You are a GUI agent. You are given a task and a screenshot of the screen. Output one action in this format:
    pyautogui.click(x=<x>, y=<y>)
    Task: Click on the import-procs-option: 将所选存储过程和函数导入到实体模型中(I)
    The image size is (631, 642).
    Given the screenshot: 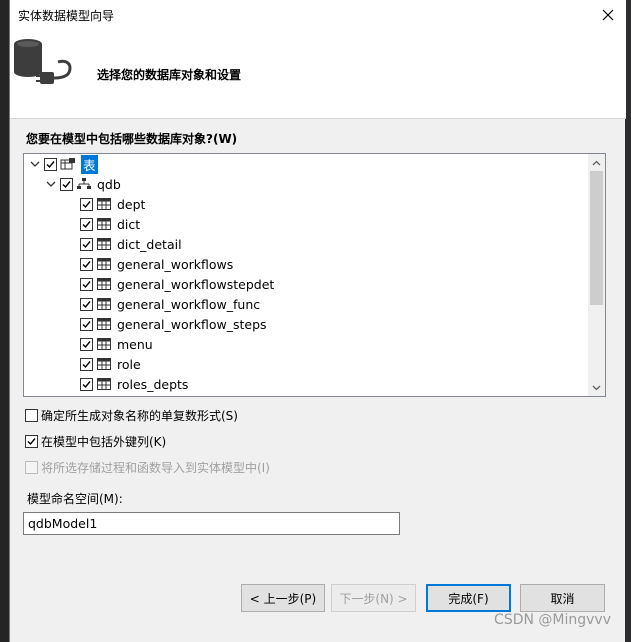 What is the action you would take?
    pyautogui.click(x=147, y=467)
    